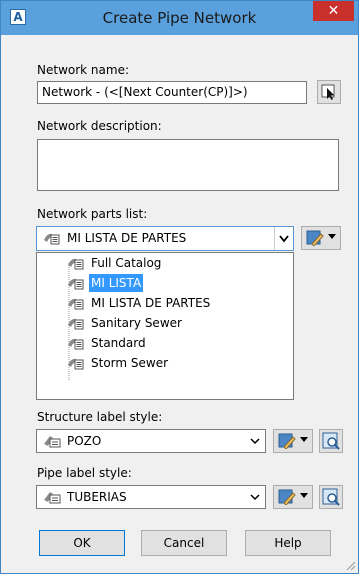 This screenshot has height=574, width=359. What do you see at coordinates (116, 283) in the screenshot?
I see `parts-list-tree-item-label: MI LISTA` at bounding box center [116, 283].